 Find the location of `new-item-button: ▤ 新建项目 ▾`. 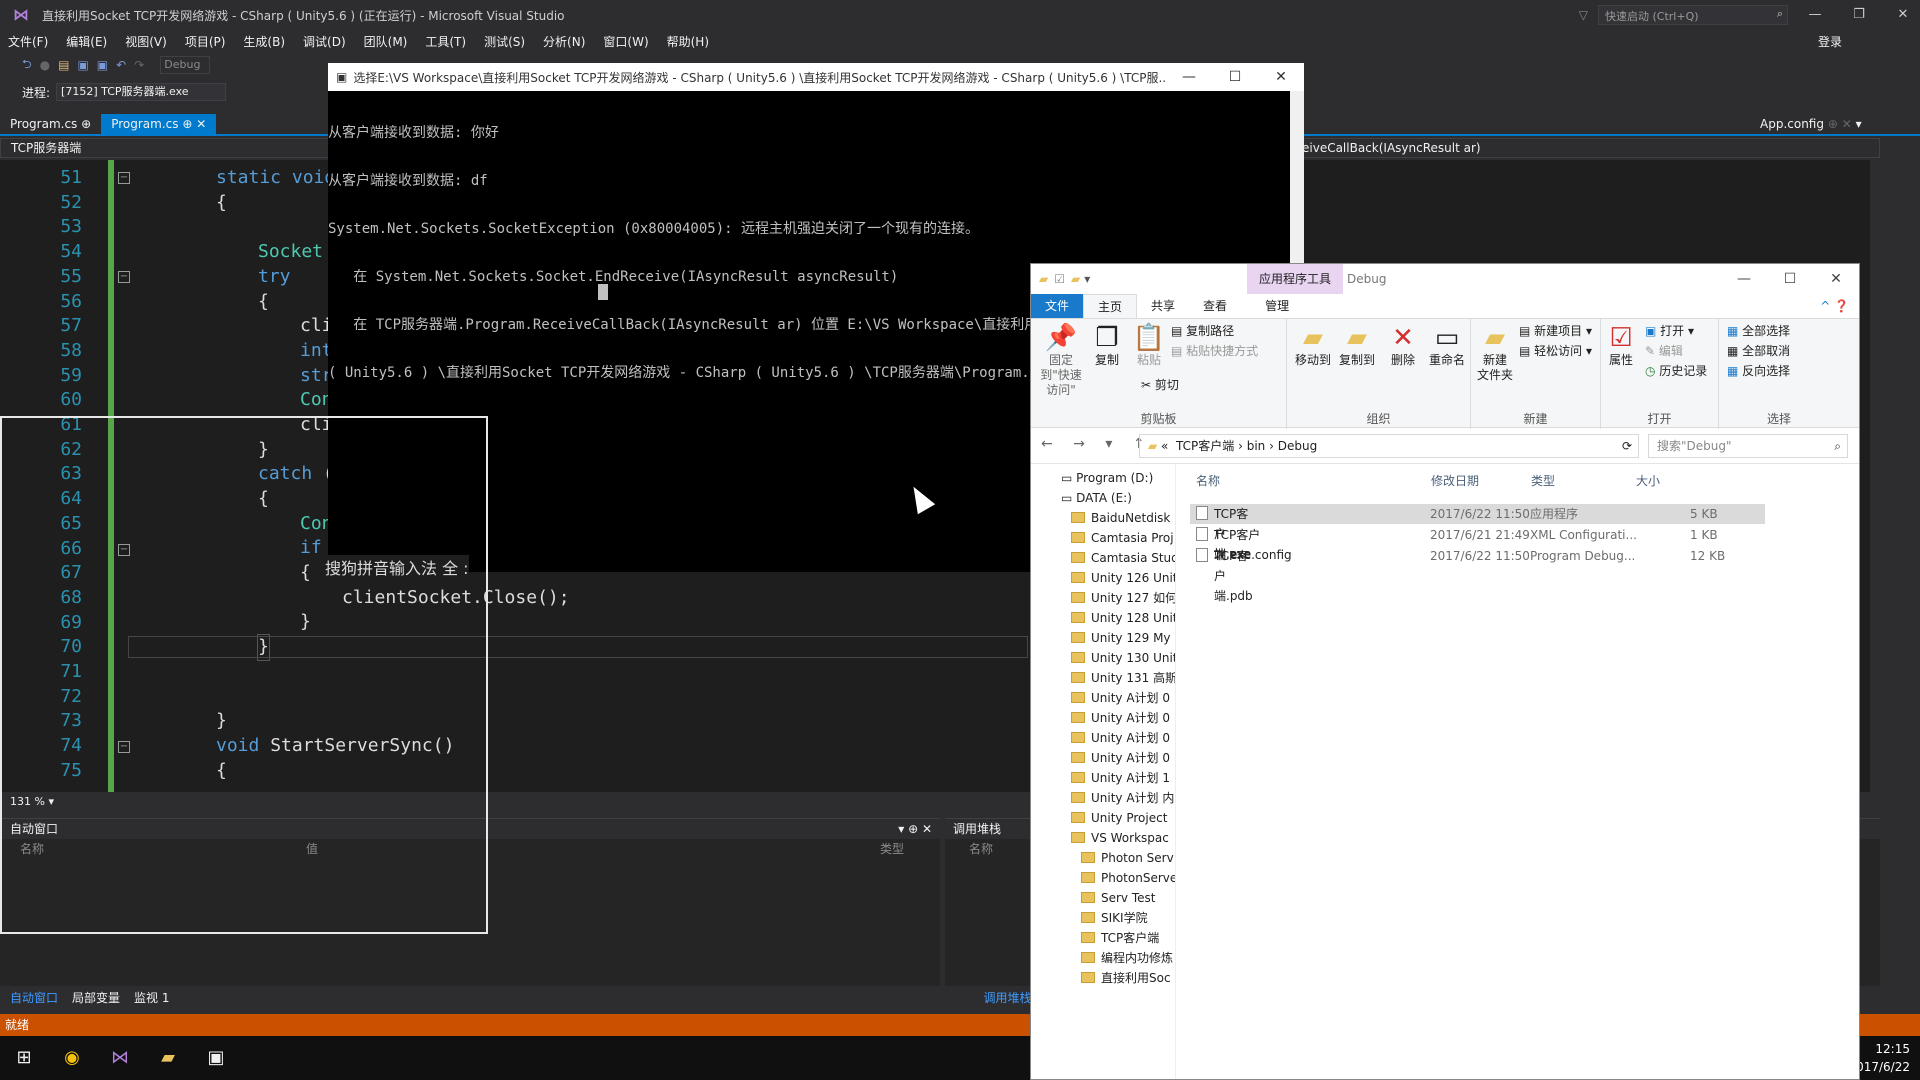

new-item-button: ▤ 新建项目 ▾ is located at coordinates (1555, 331).